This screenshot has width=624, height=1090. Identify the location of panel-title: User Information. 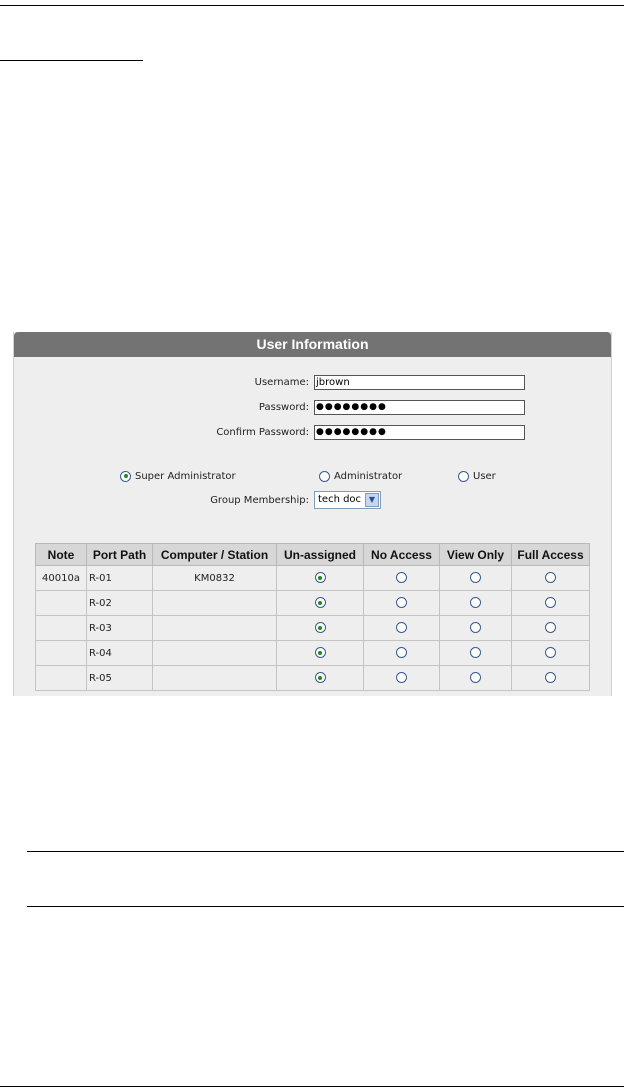
(312, 344).